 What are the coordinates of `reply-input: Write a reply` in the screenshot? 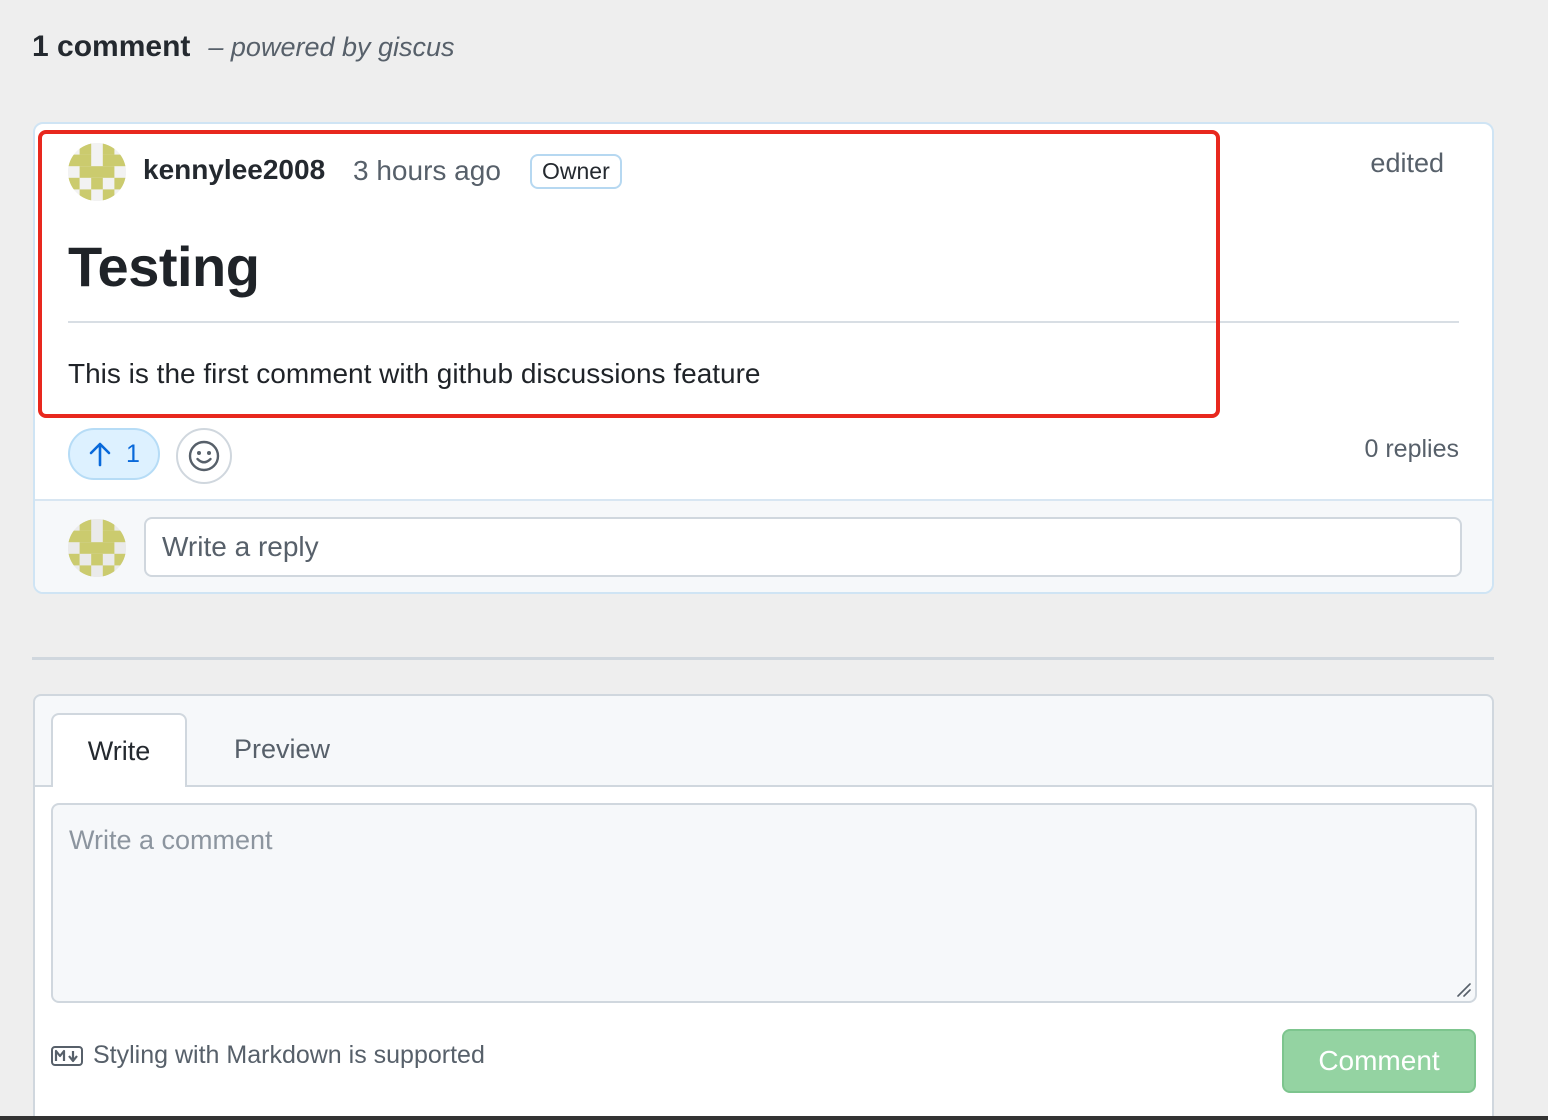 It's located at (803, 547).